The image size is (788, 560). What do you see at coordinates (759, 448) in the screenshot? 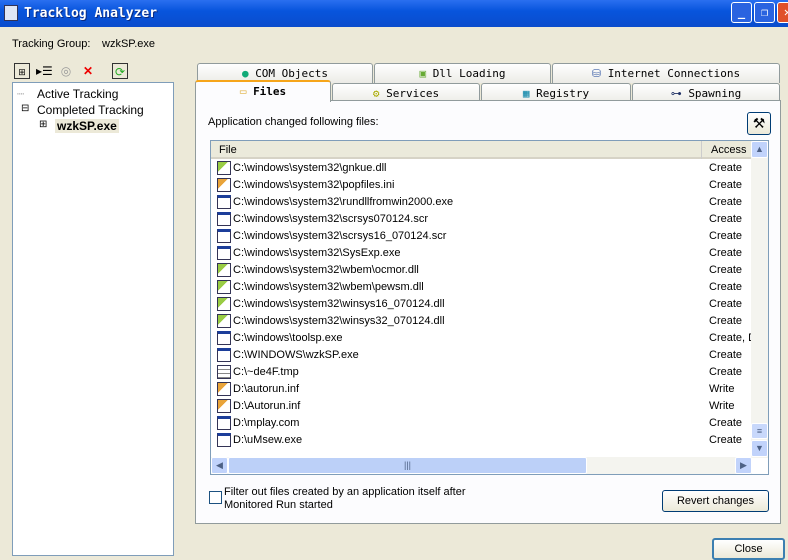
I see `scroll-down-button: ▼` at bounding box center [759, 448].